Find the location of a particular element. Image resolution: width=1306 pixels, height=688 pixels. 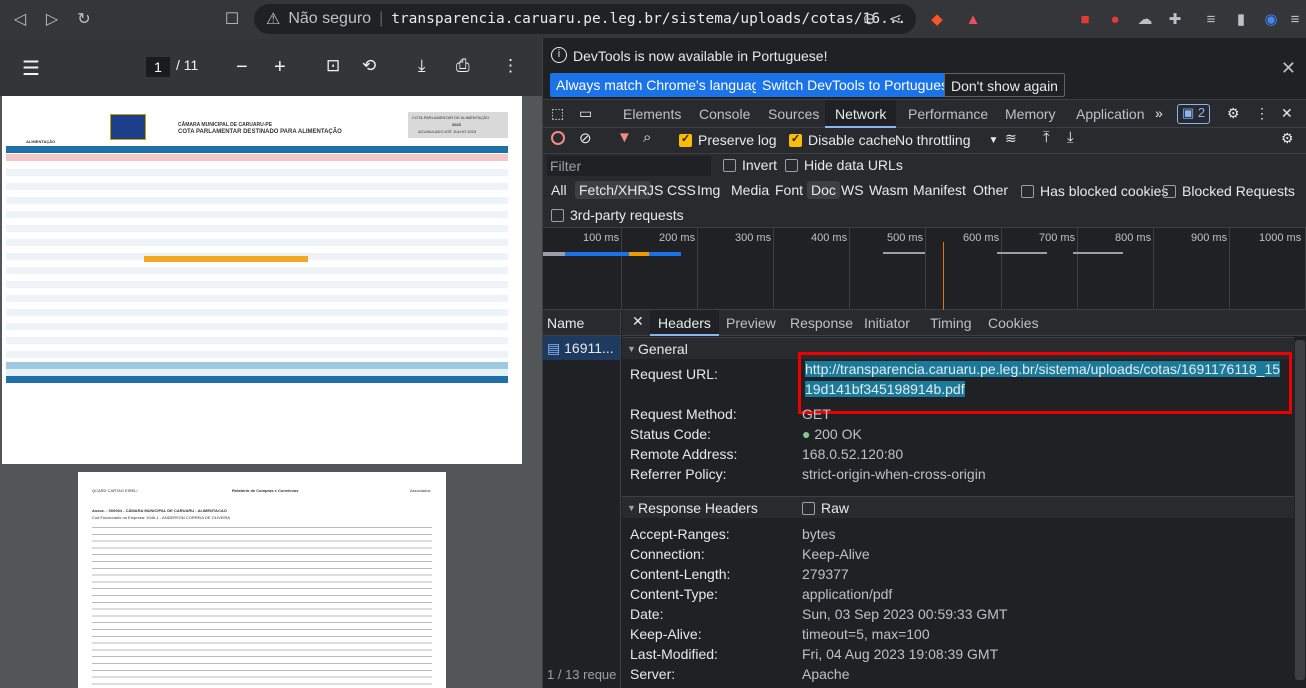

more-tabs-icon: » is located at coordinates (1159, 113).